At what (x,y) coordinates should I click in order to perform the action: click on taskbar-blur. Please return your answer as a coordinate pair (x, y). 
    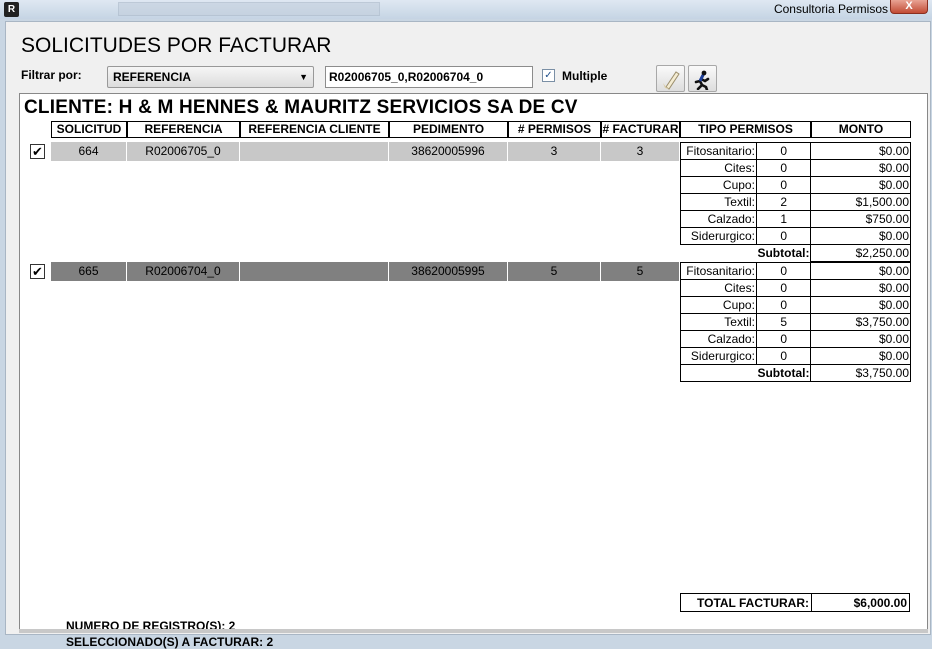
    Looking at the image, I should click on (249, 9).